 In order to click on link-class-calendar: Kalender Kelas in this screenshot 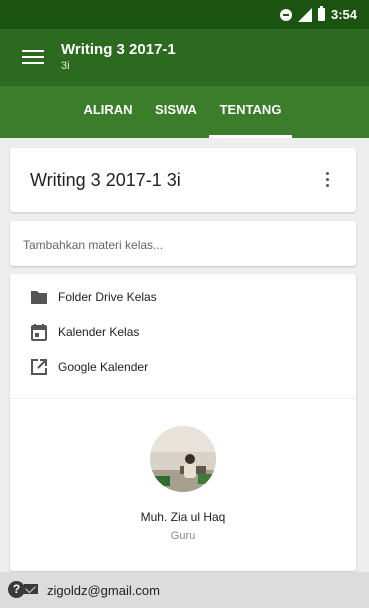, I will do `click(183, 332)`.